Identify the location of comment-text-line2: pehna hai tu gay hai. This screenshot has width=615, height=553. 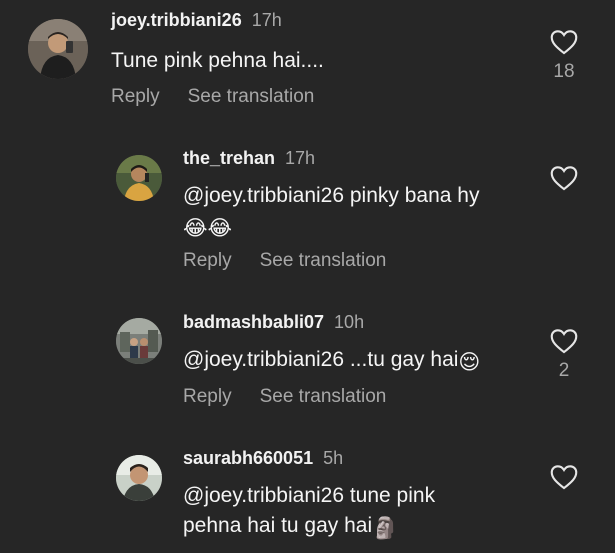
(278, 525).